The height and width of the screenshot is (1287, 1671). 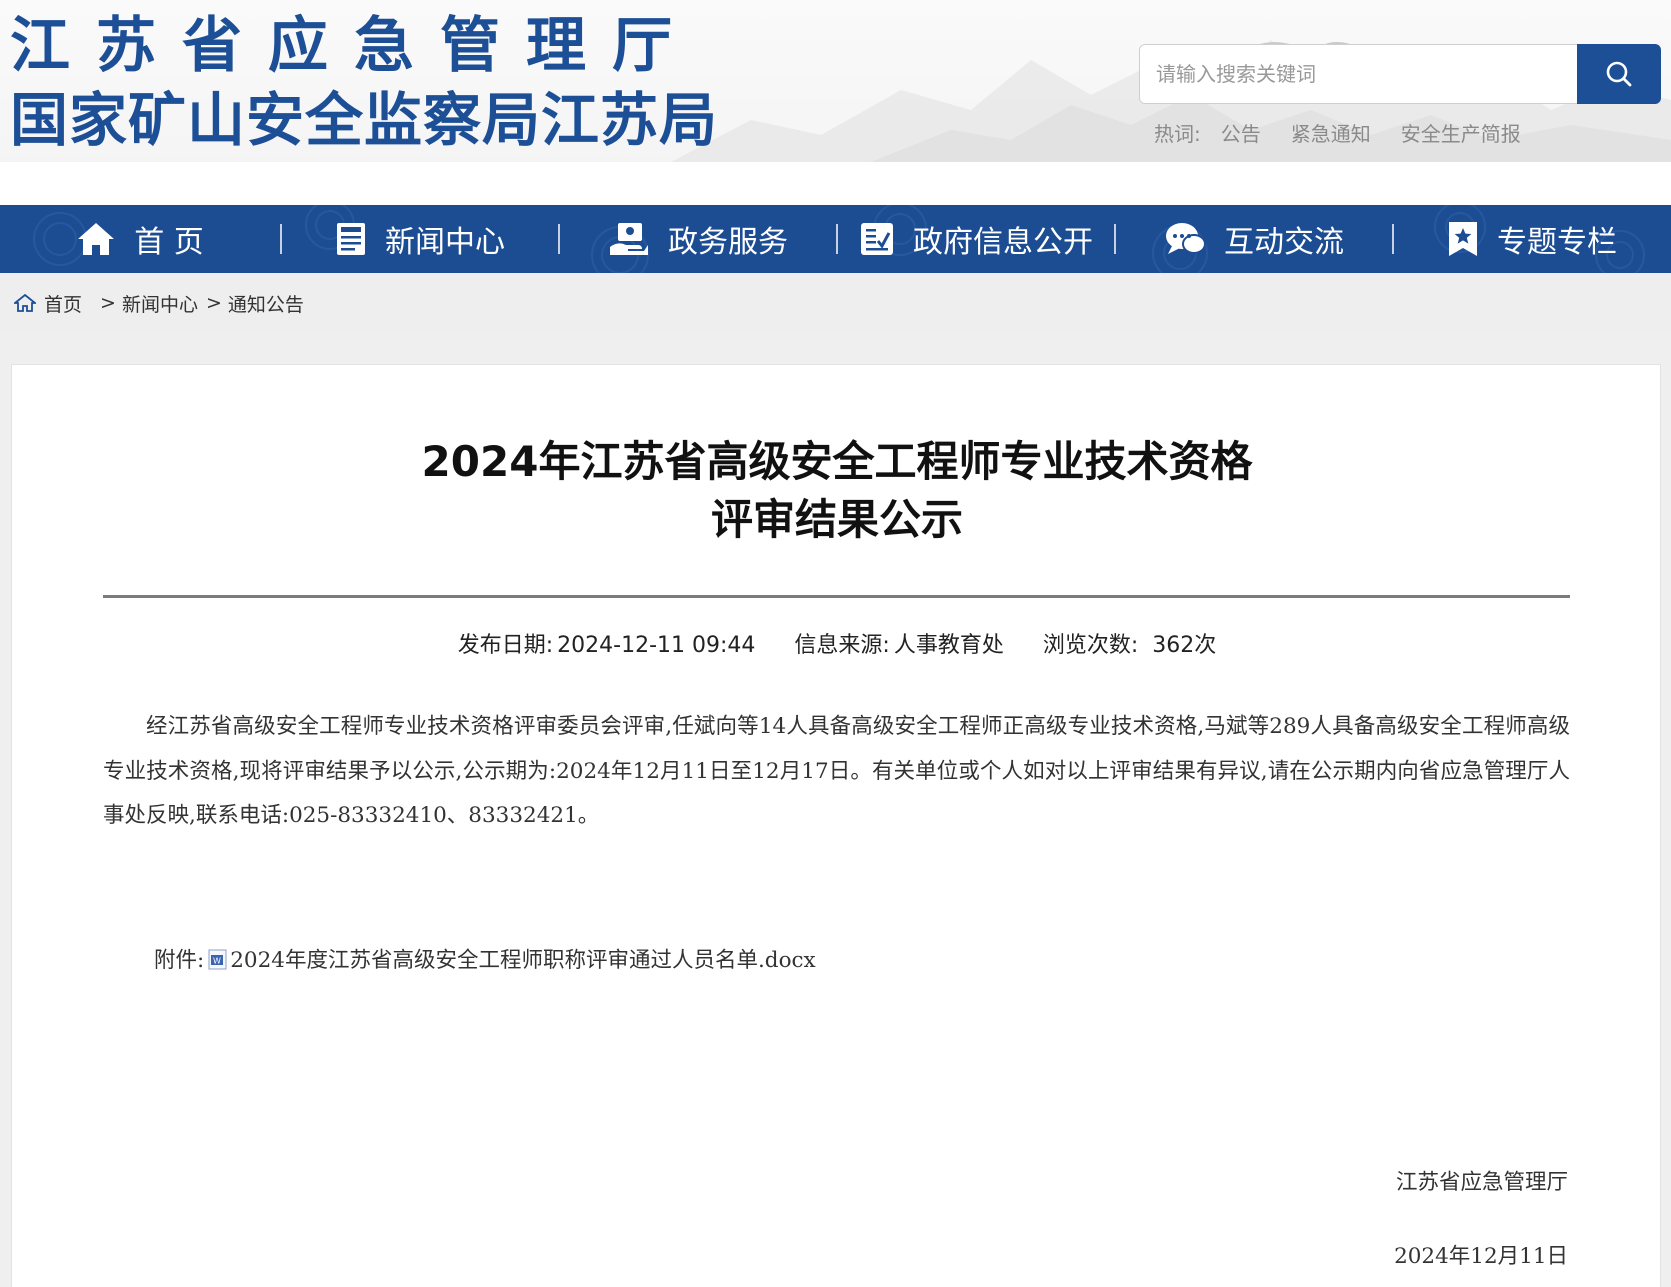 I want to click on info-disclosure-icon, so click(x=877, y=239).